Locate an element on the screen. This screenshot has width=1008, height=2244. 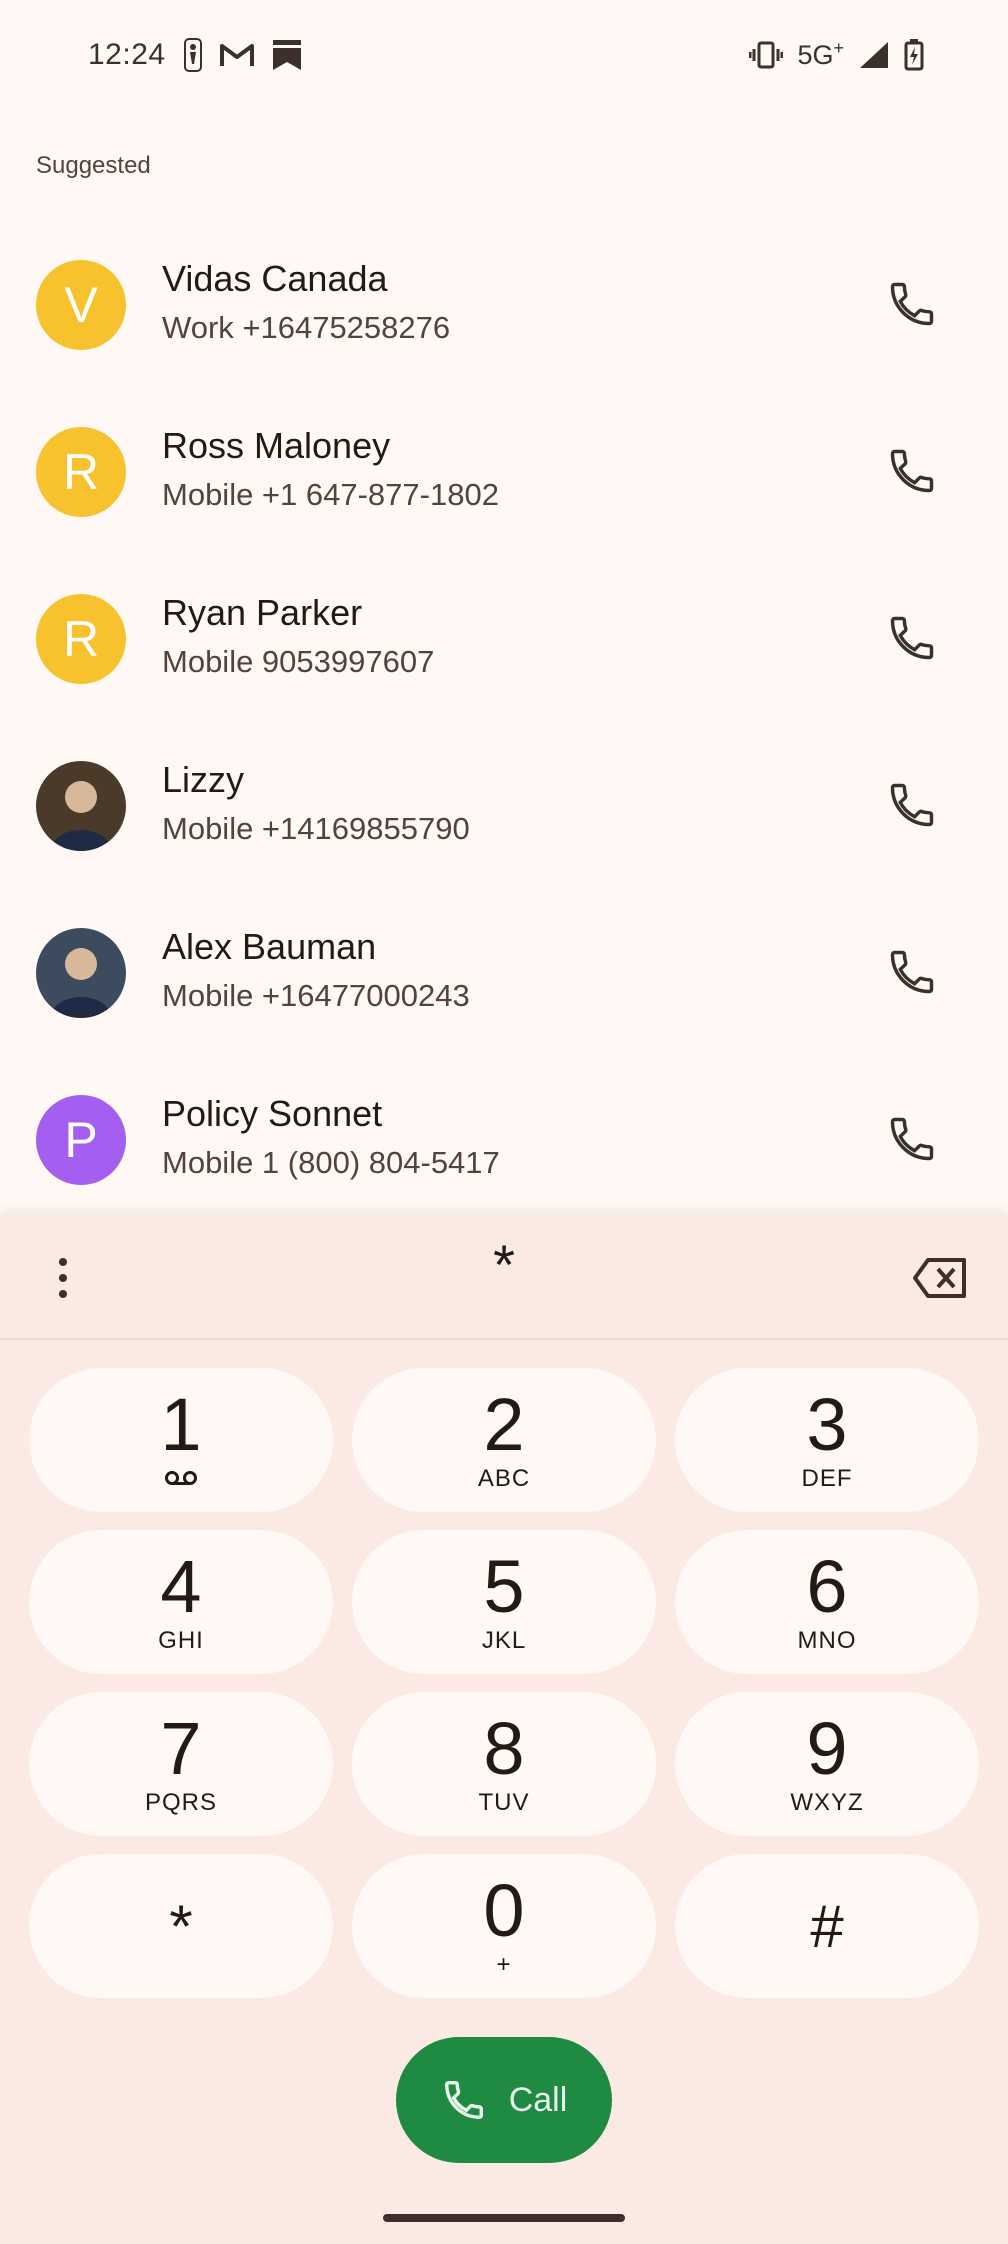
key-digit: 0 is located at coordinates (504, 1910).